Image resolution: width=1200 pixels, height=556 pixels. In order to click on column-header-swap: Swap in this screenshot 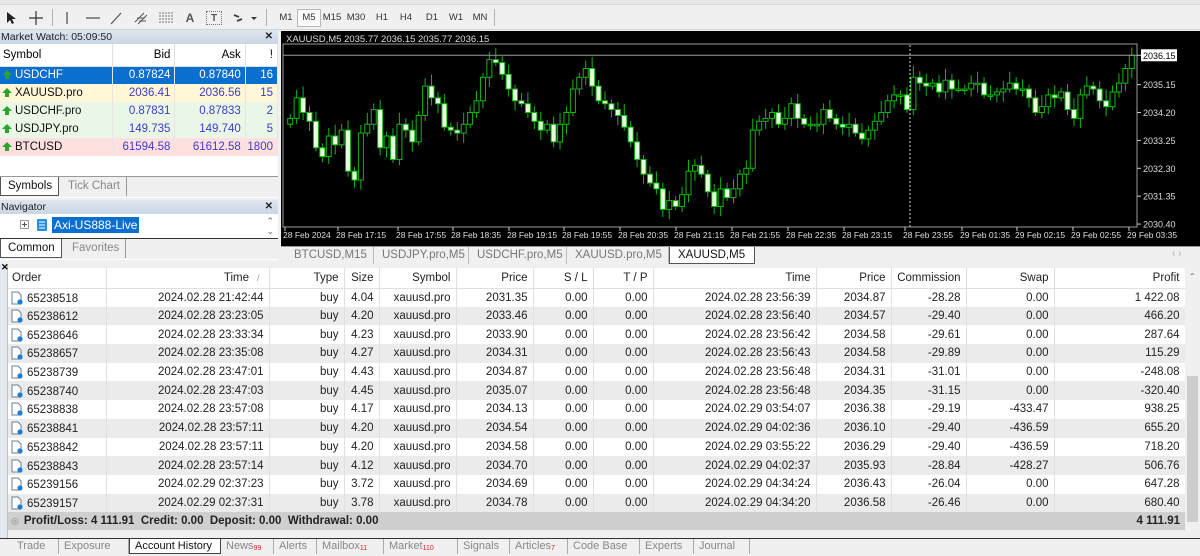, I will do `click(1010, 278)`.